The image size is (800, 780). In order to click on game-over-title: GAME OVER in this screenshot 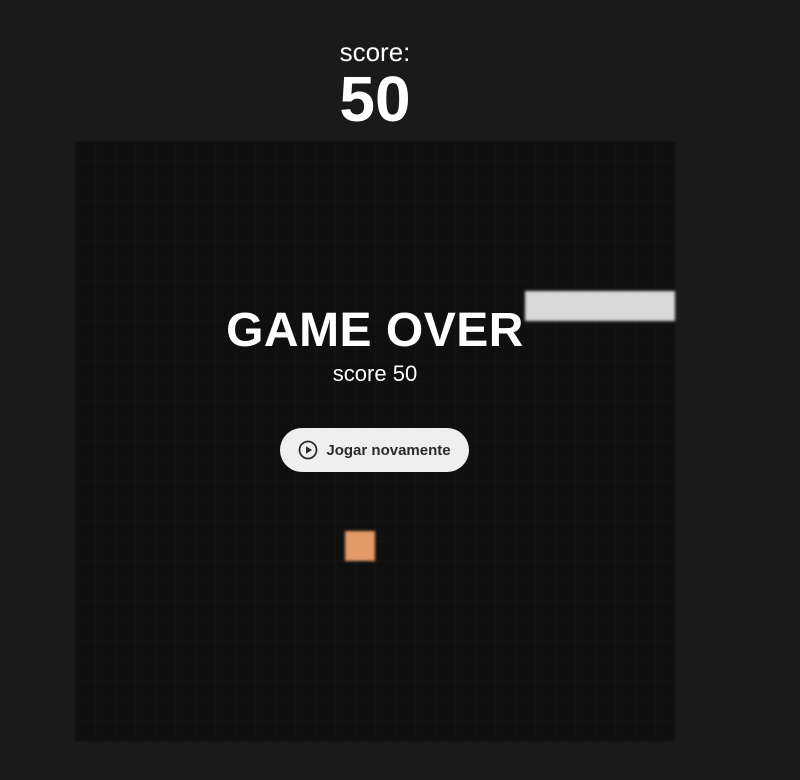, I will do `click(375, 330)`.